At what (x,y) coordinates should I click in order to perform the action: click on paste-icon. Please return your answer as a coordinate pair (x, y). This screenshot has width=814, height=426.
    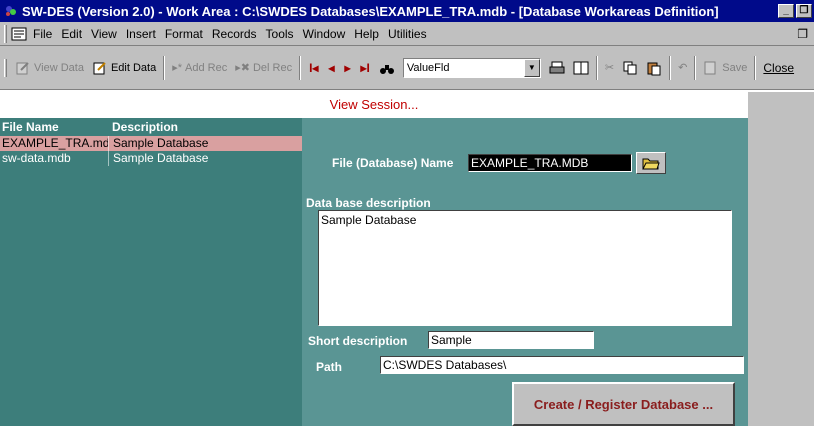
    Looking at the image, I should click on (654, 68).